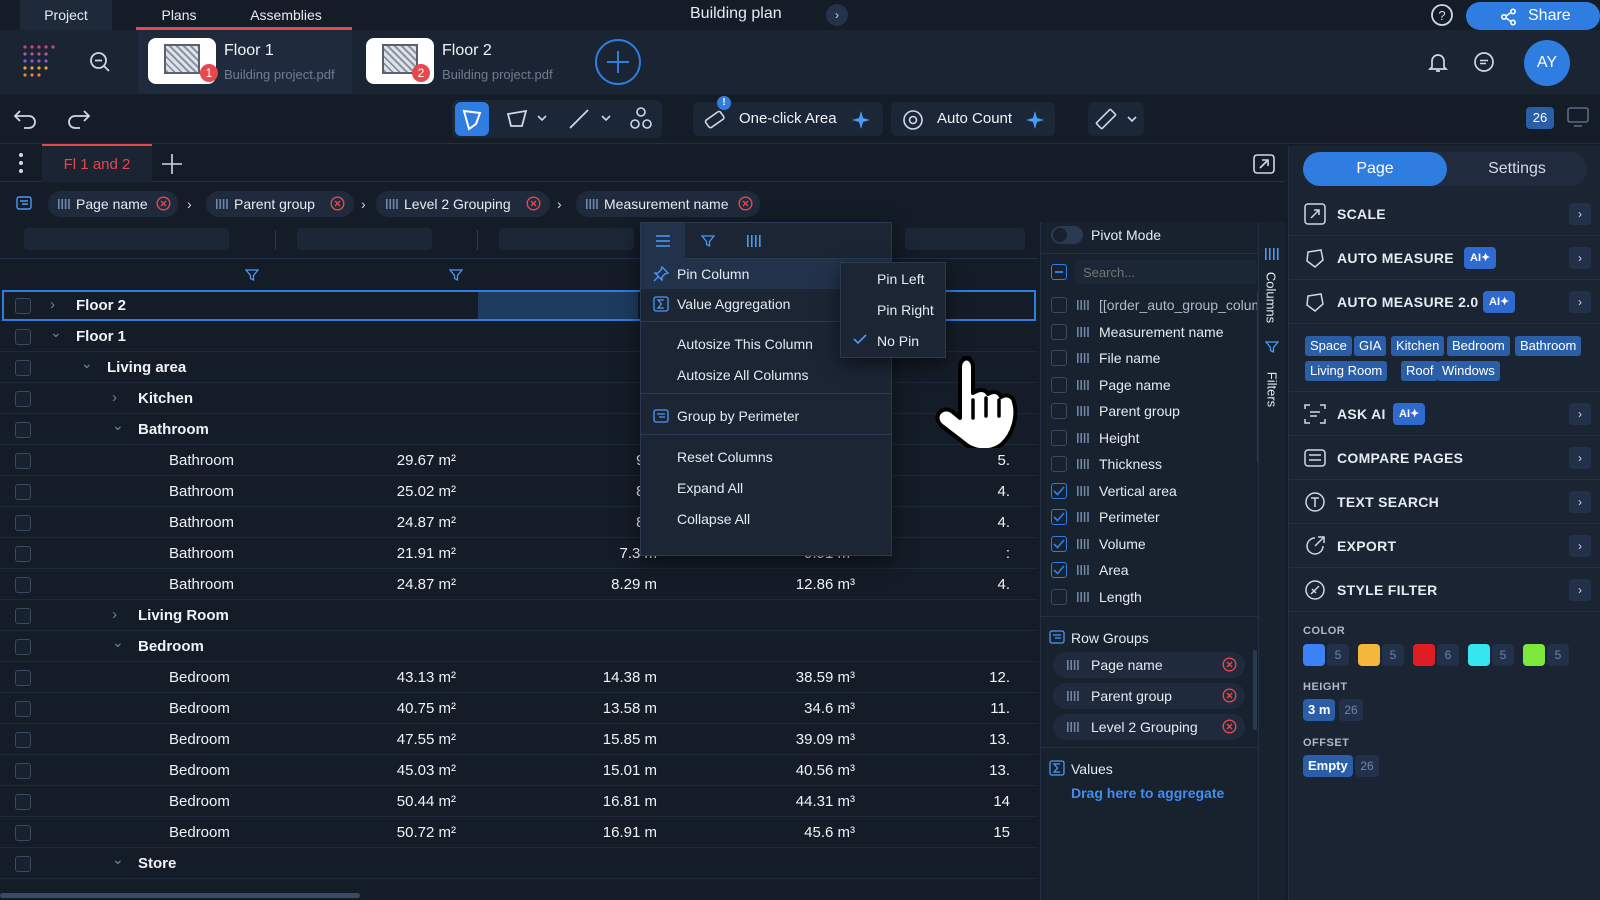  I want to click on open-external-icon, so click(1264, 164).